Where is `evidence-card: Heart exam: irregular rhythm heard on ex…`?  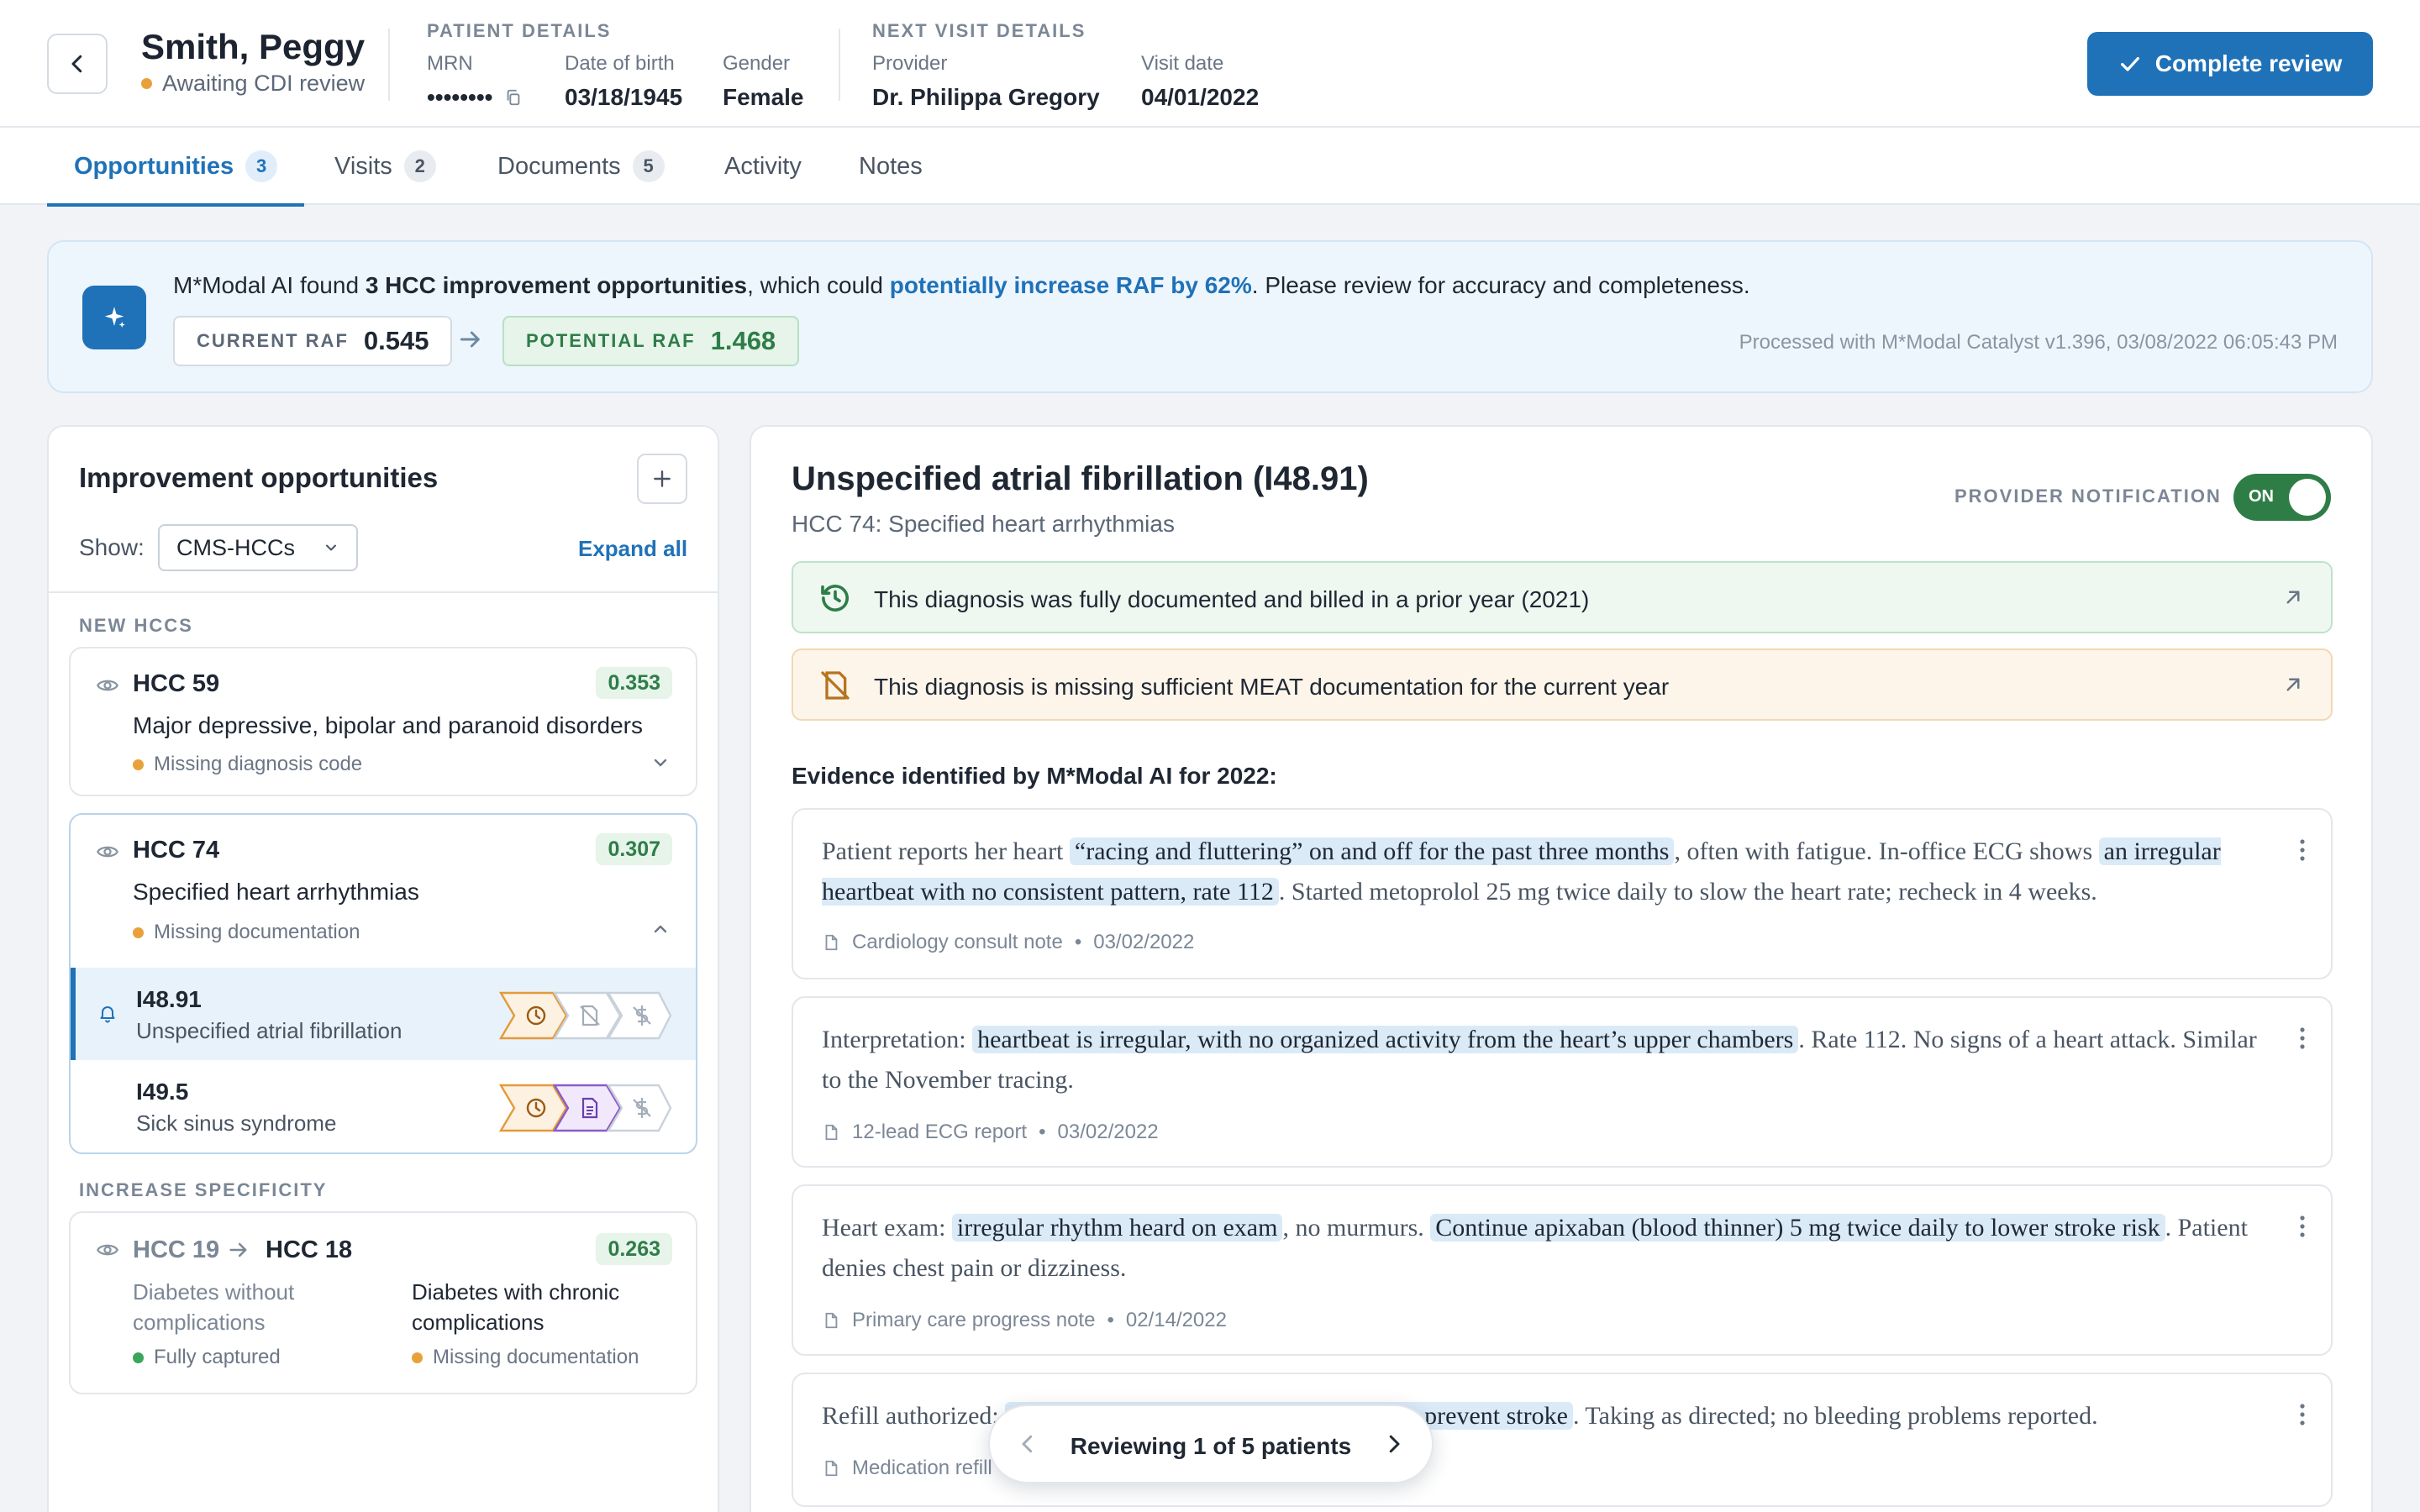
evidence-card: Heart exam: irregular rhythm heard on ex… is located at coordinates (1562, 1270).